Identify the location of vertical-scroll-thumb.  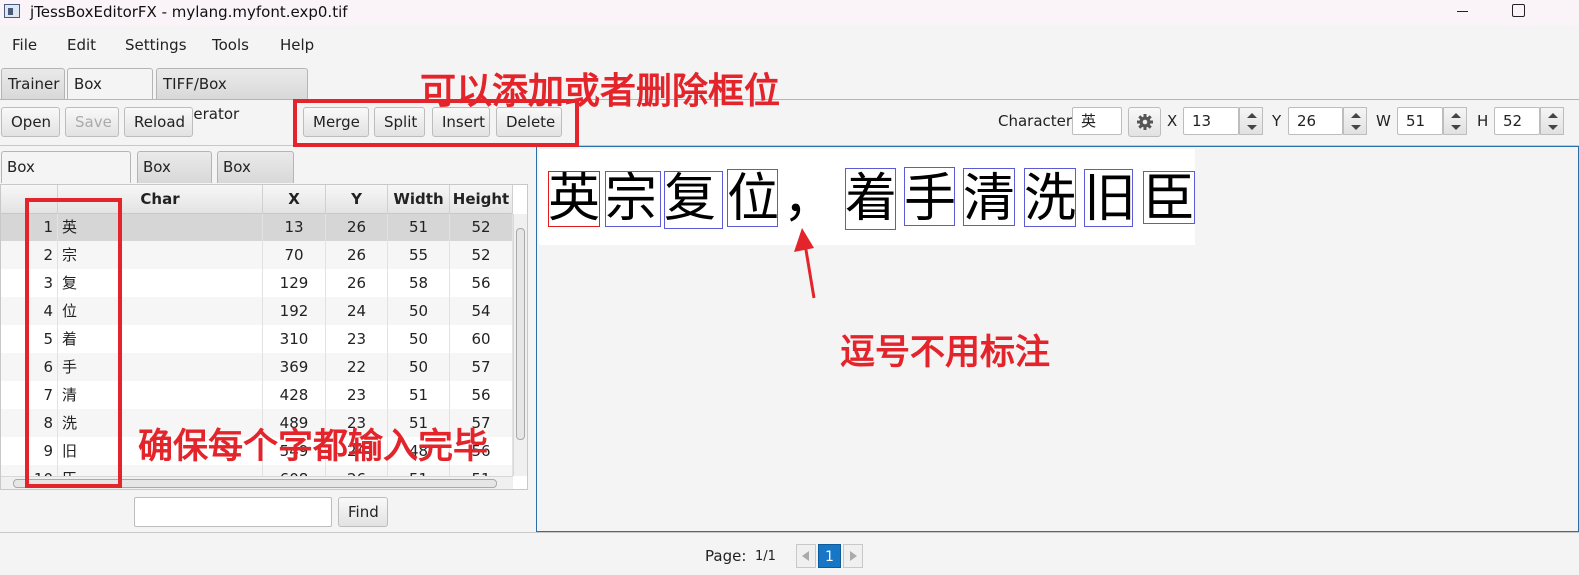
(520, 334).